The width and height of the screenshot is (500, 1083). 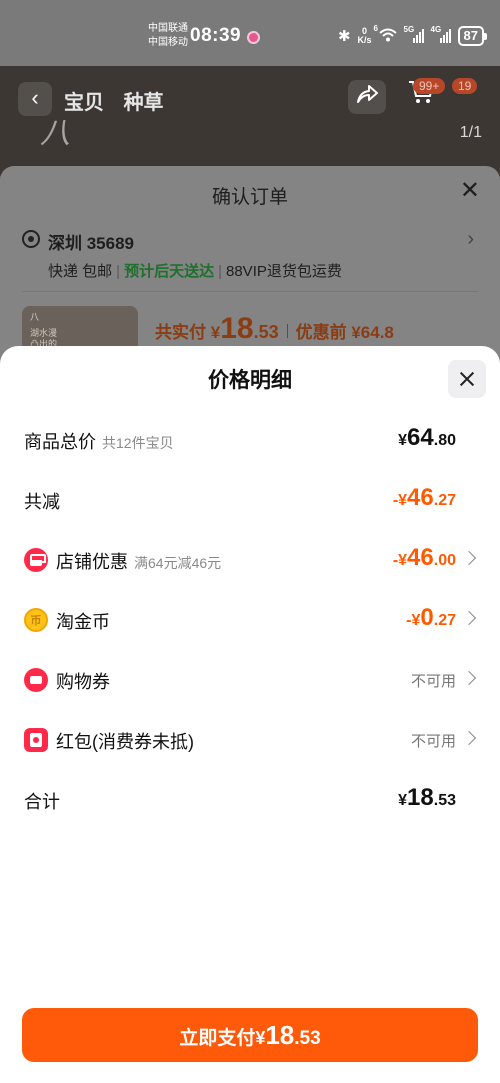 I want to click on goods-total-amount: ¥64.80, so click(x=427, y=438).